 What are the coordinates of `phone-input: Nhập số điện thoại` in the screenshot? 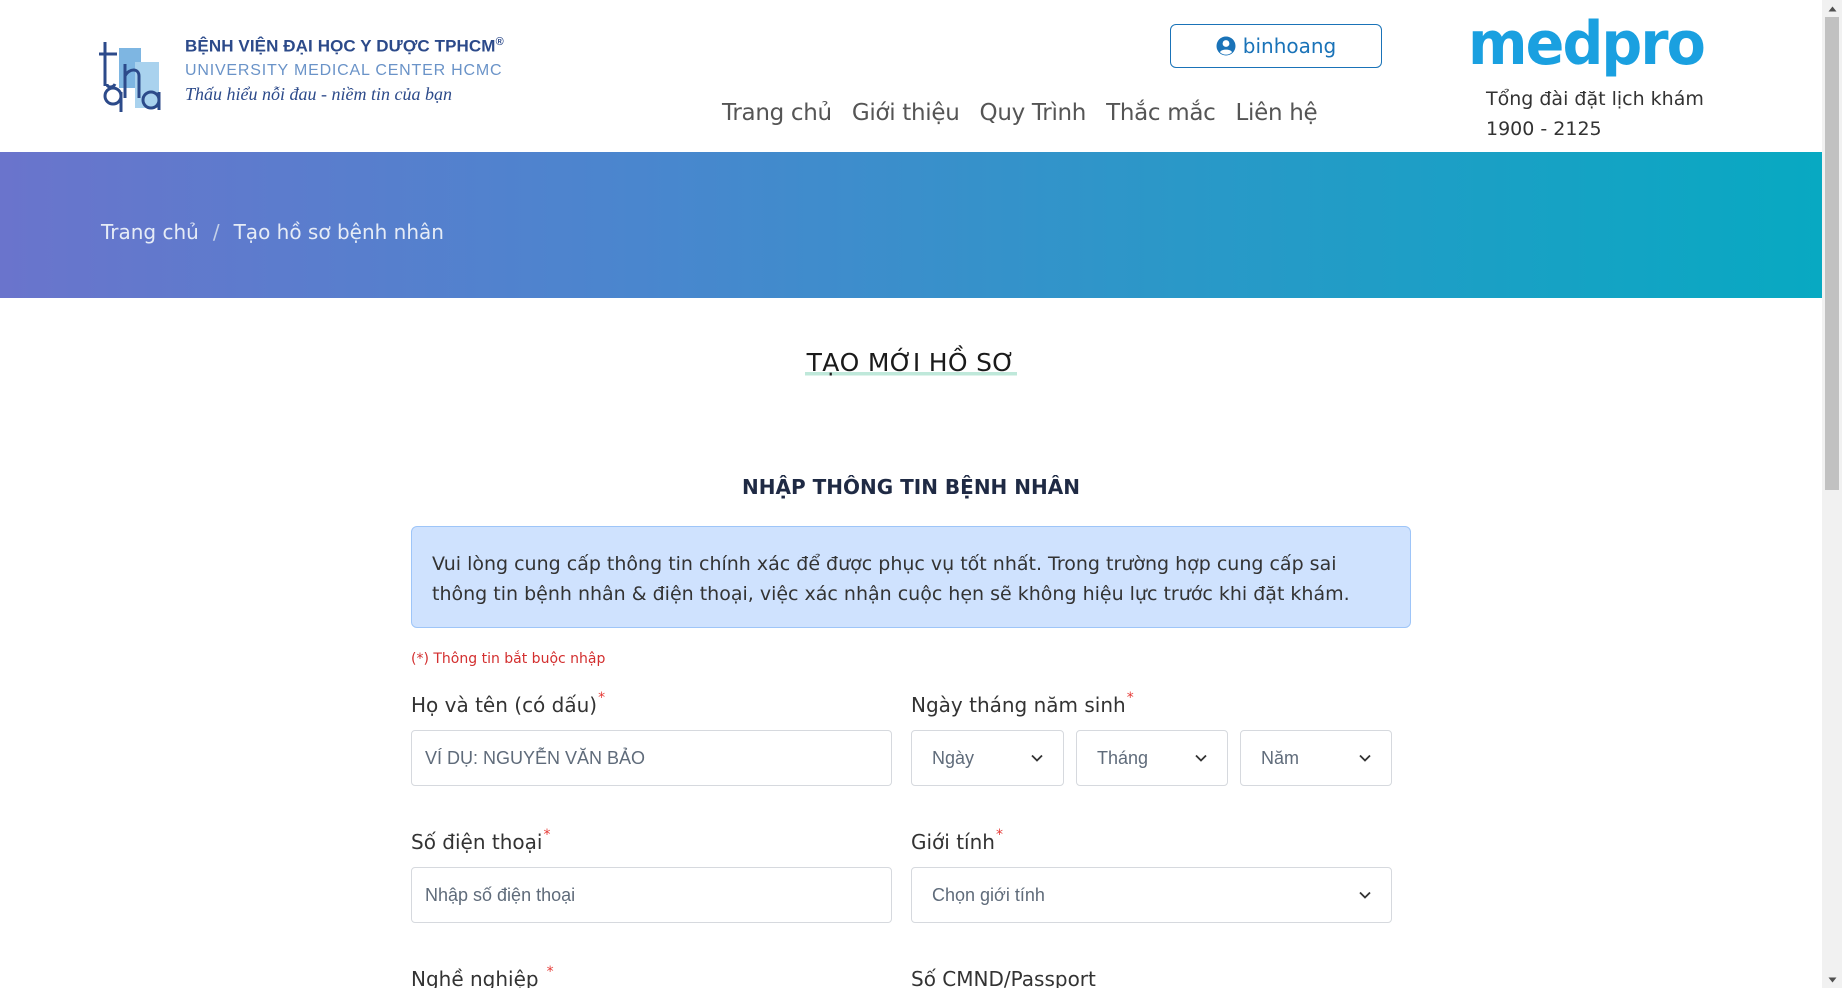 It's located at (651, 895).